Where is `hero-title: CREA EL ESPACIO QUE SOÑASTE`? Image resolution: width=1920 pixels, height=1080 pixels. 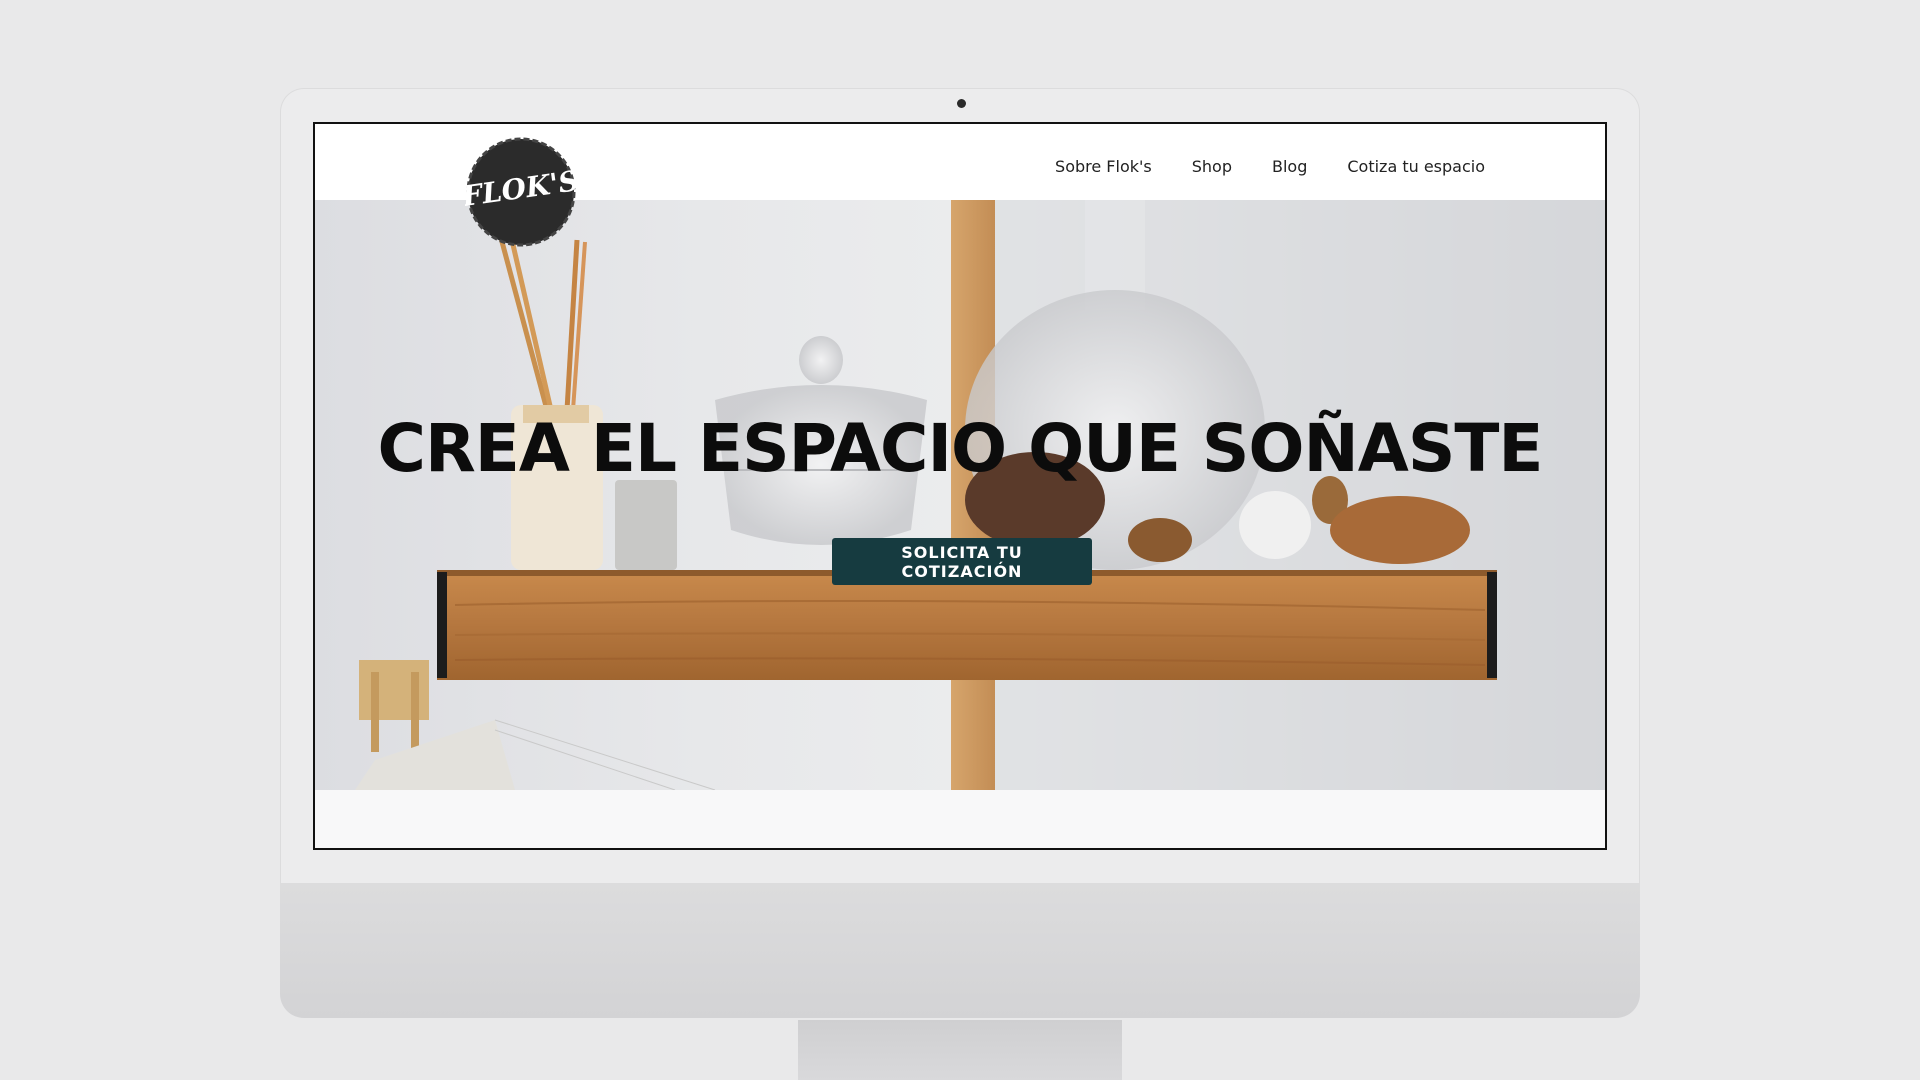
hero-title: CREA EL ESPACIO QUE SOÑASTE is located at coordinates (960, 448).